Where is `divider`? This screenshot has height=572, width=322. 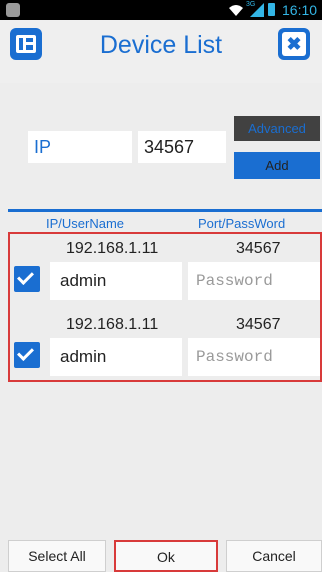 divider is located at coordinates (165, 210).